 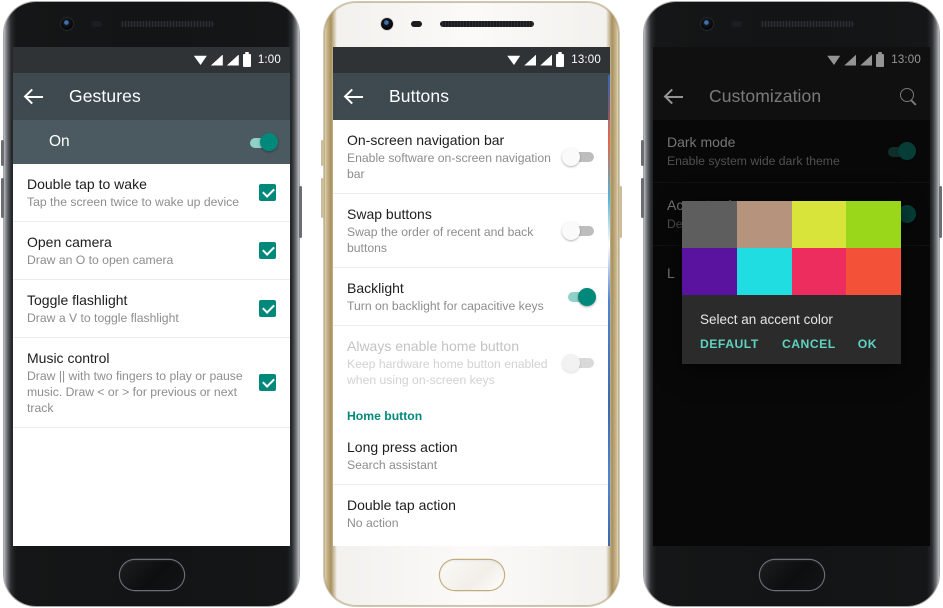 I want to click on page-title: Customization, so click(x=765, y=96).